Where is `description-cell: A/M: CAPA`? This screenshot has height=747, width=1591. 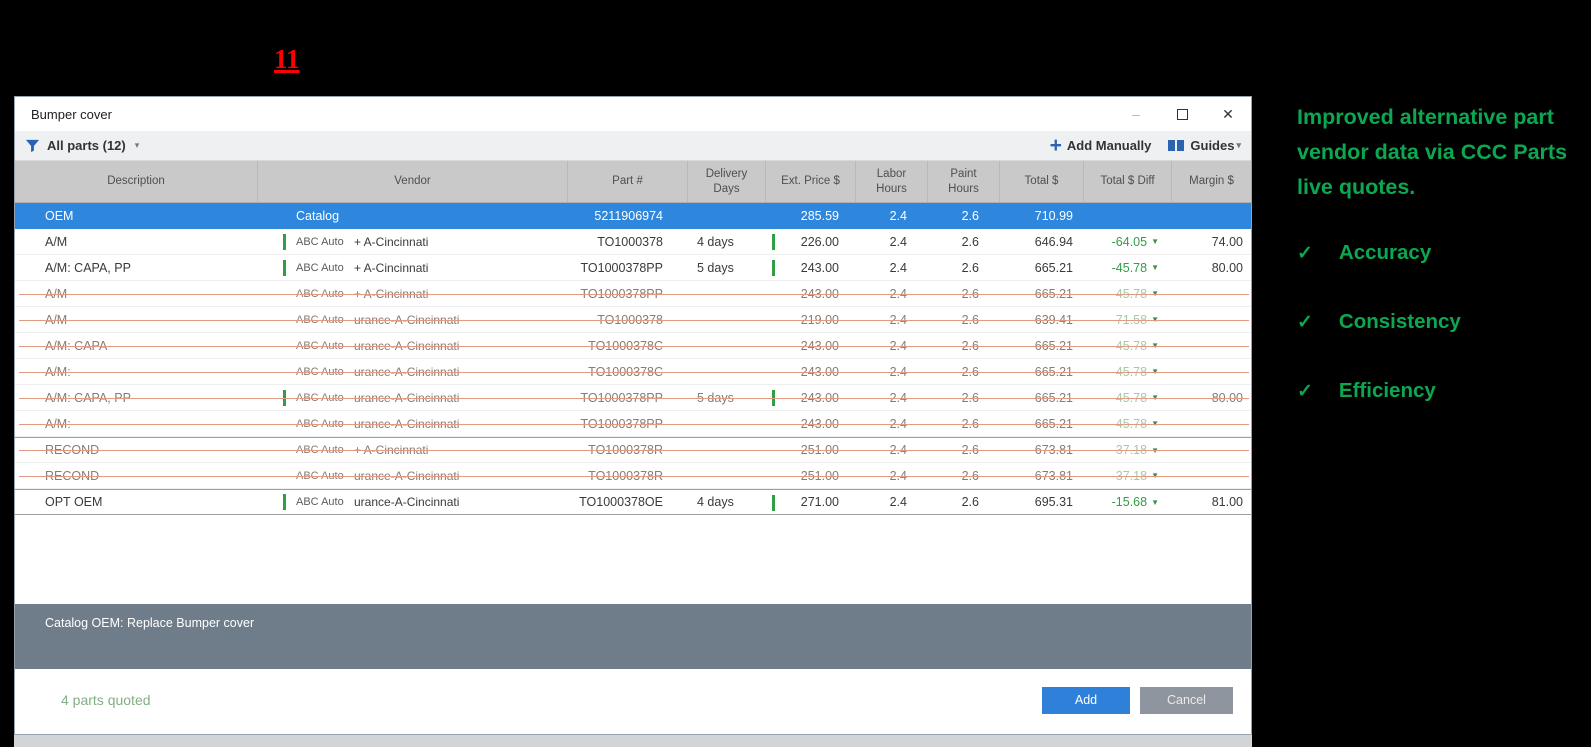
description-cell: A/M: CAPA is located at coordinates (76, 345).